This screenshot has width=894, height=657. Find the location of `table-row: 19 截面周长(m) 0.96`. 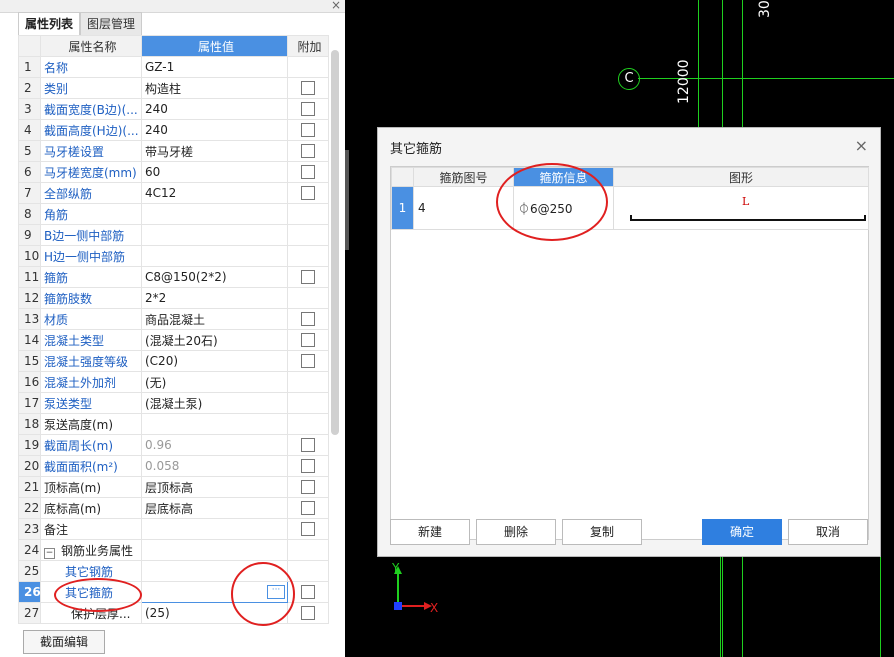

table-row: 19 截面周长(m) 0.96 is located at coordinates (173, 445).